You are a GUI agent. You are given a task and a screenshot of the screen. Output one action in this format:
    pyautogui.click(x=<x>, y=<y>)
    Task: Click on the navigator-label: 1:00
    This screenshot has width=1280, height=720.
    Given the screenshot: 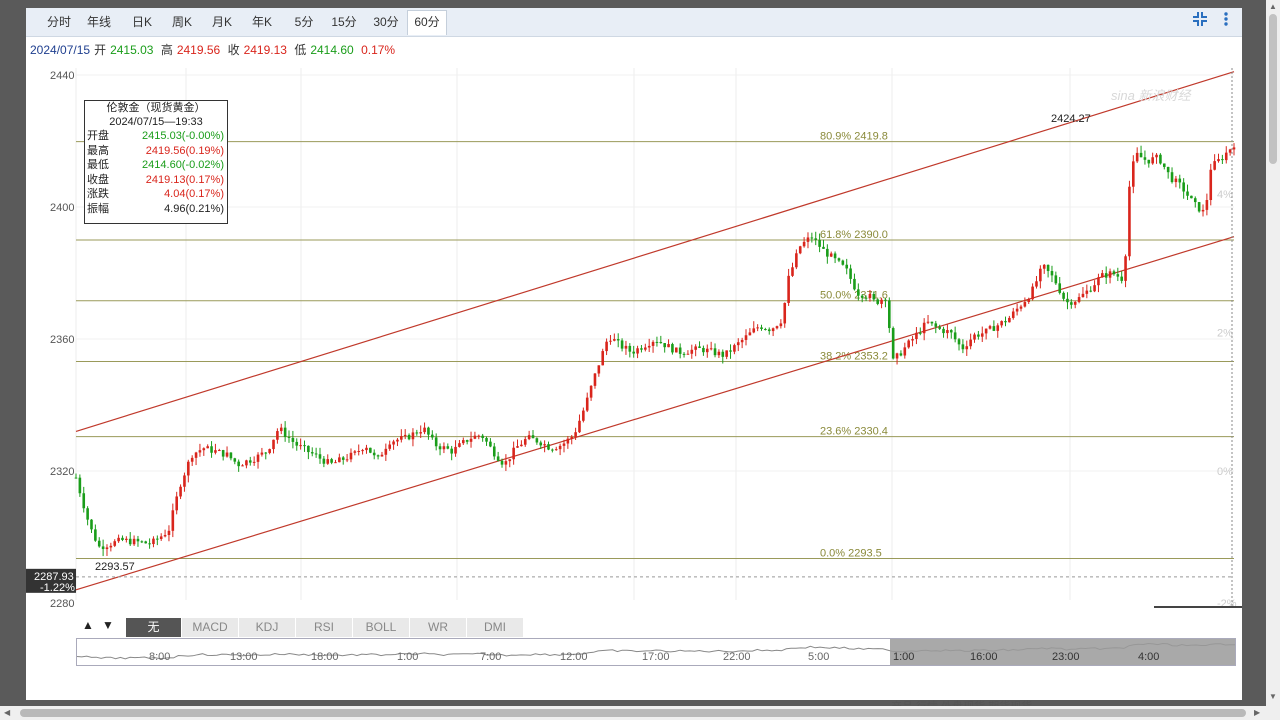 What is the action you would take?
    pyautogui.click(x=408, y=657)
    